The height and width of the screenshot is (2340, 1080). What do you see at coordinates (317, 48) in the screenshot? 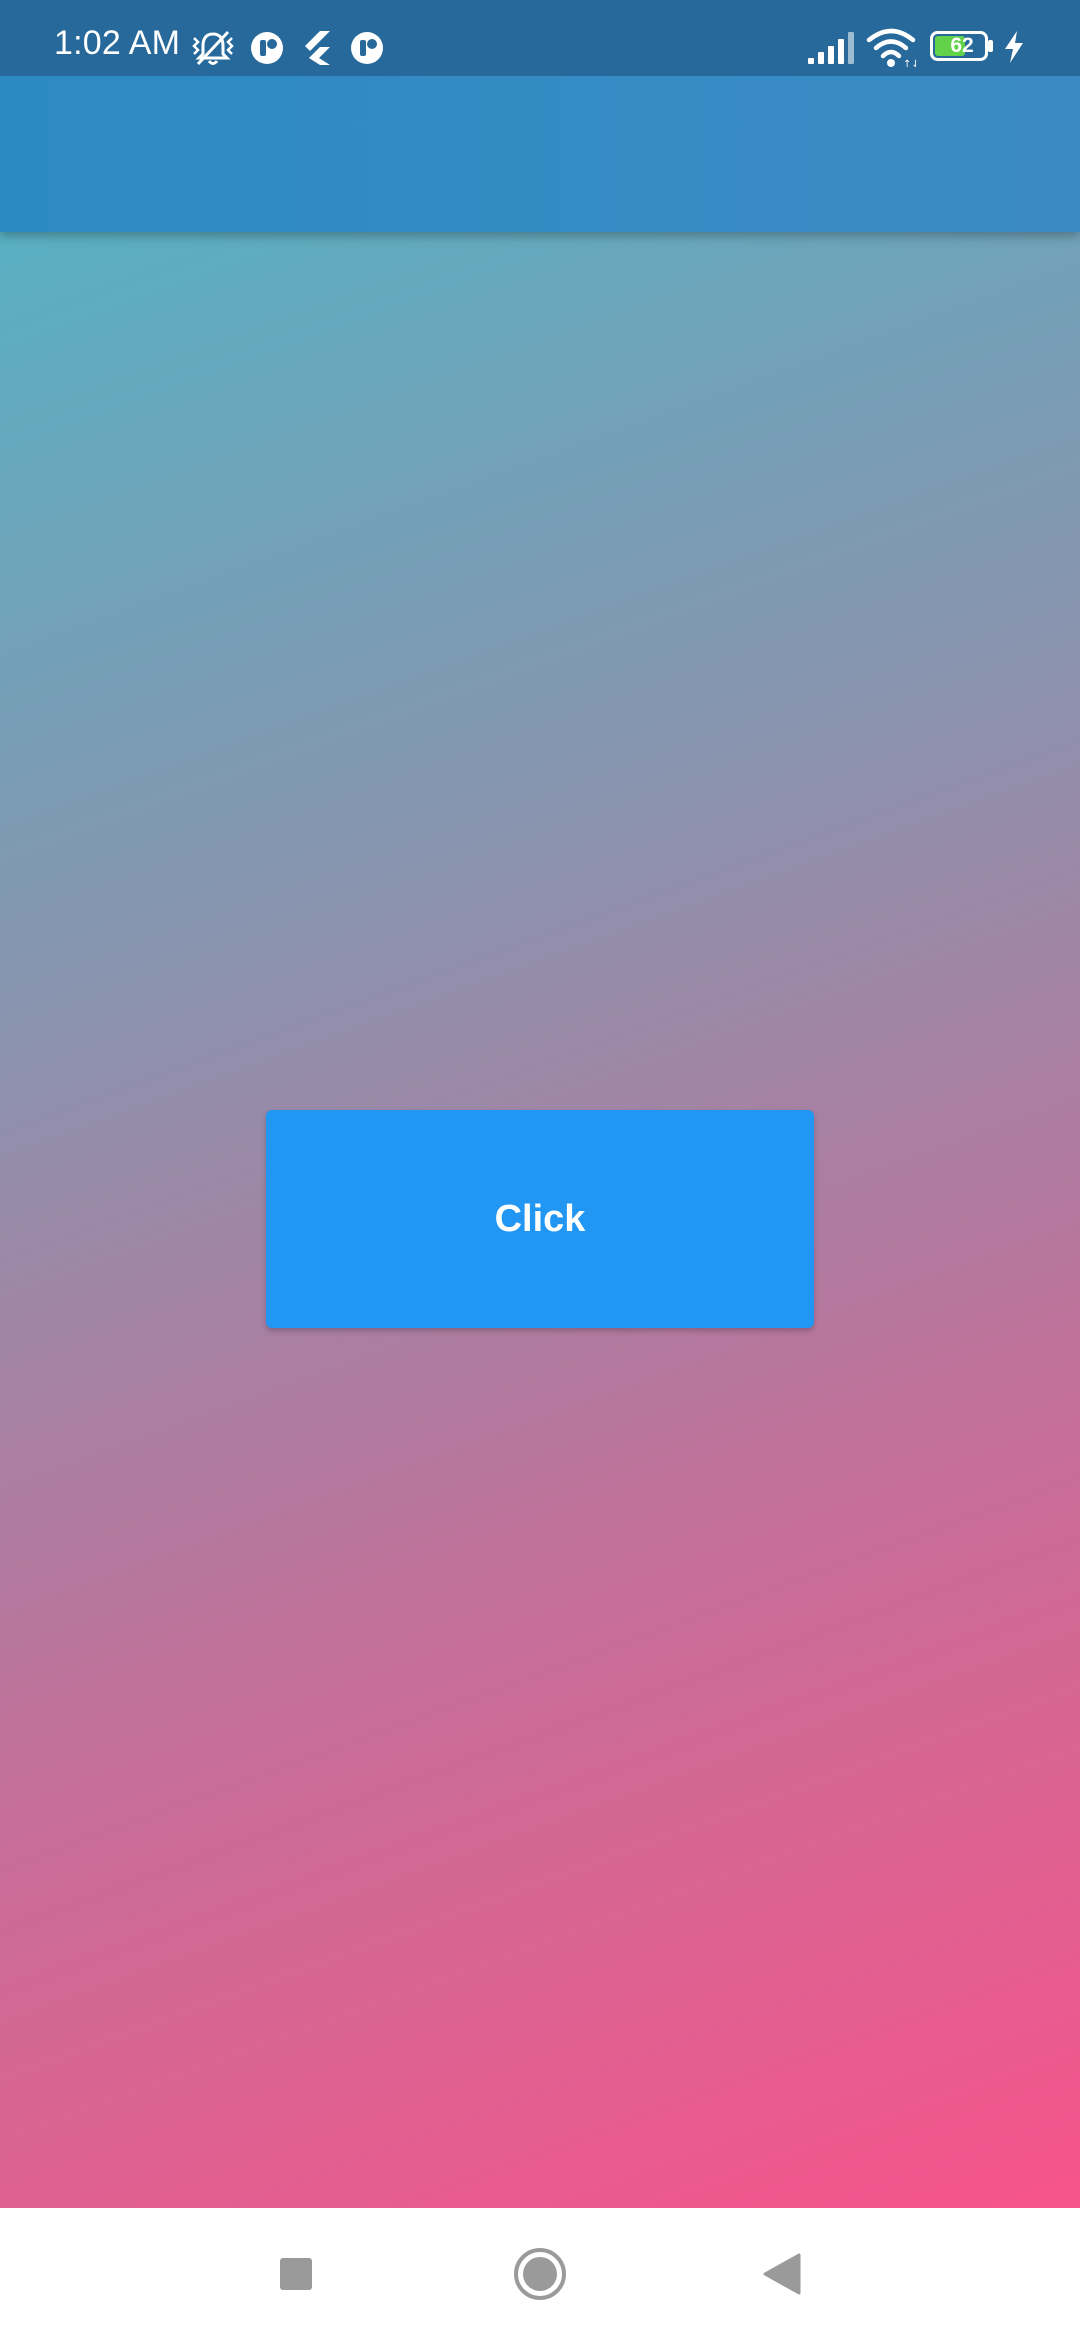
I see `flutter-icon` at bounding box center [317, 48].